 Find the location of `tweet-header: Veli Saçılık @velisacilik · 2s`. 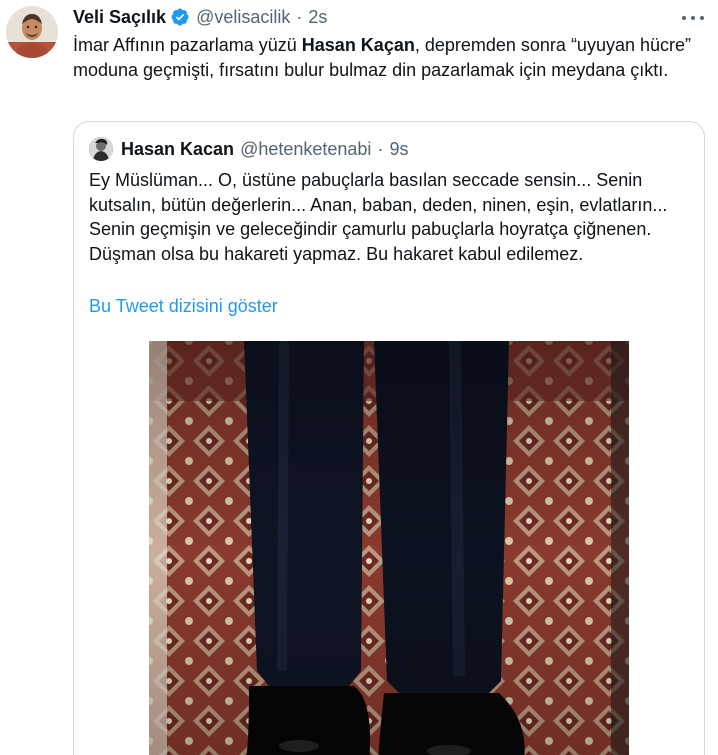

tweet-header: Veli Saçılık @velisacilik · 2s is located at coordinates (200, 17).